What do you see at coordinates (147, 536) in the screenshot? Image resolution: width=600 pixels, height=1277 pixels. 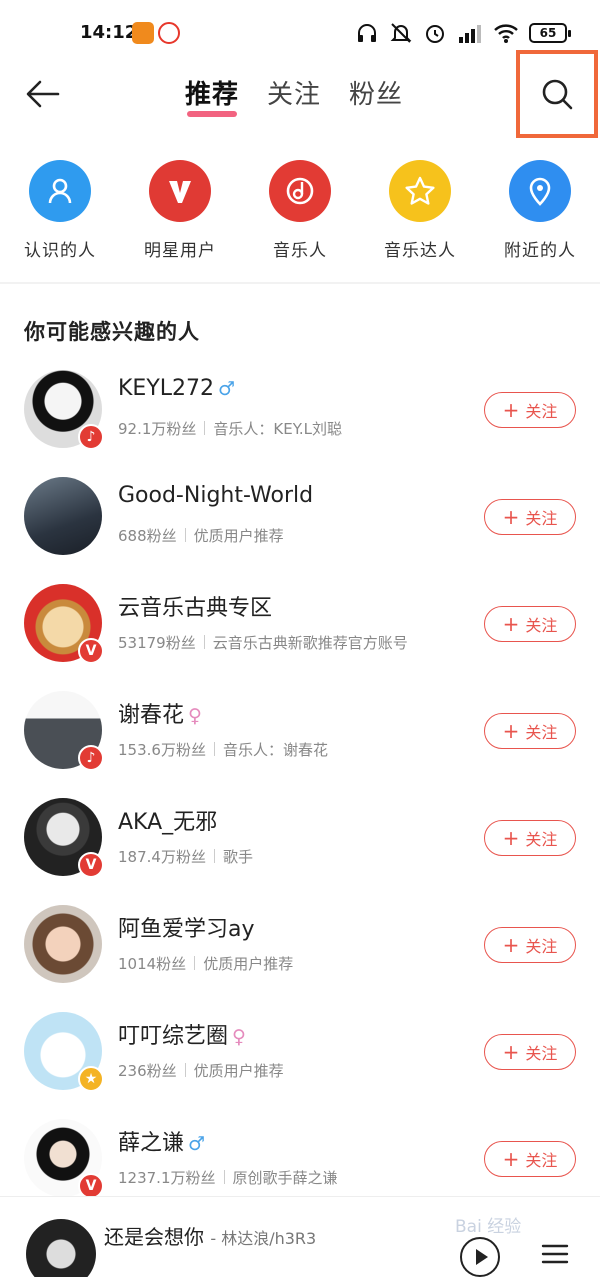 I see `fans-count: 688粉丝` at bounding box center [147, 536].